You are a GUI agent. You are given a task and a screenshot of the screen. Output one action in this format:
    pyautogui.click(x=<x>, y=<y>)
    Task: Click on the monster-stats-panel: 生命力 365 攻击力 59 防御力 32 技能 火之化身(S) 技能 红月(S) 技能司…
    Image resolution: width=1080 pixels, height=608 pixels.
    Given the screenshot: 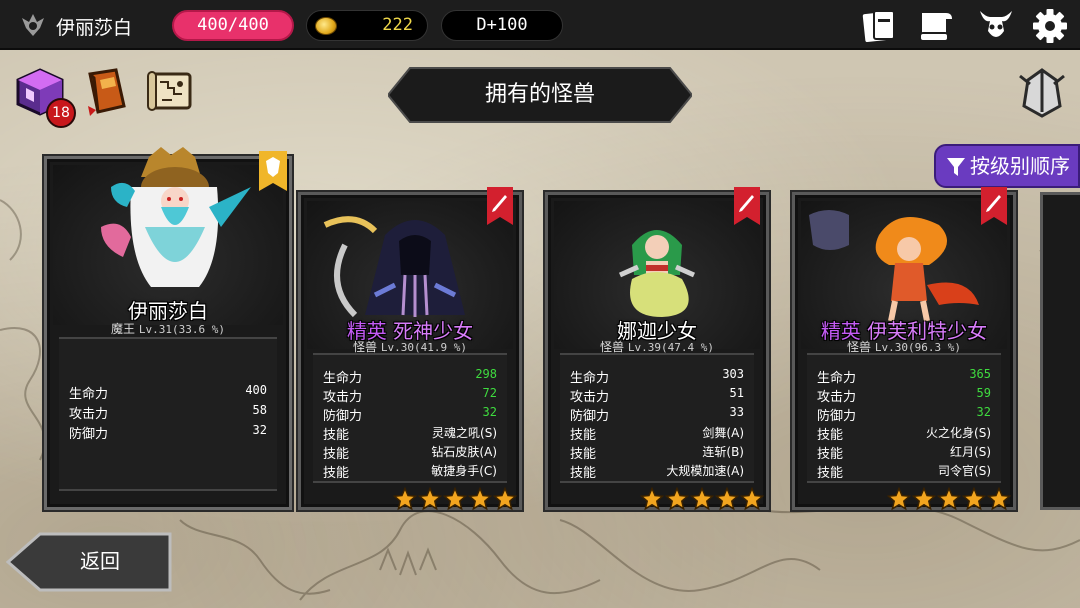 What is the action you would take?
    pyautogui.click(x=904, y=418)
    